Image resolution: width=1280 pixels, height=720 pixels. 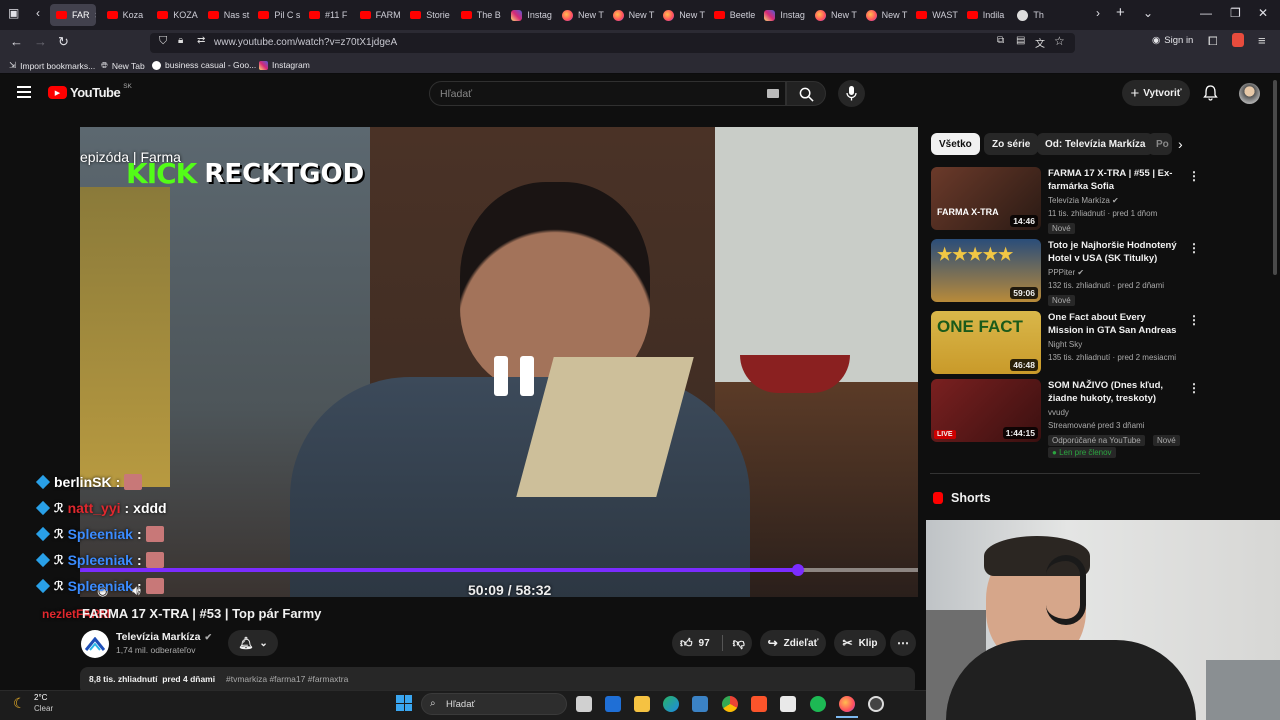 What do you see at coordinates (276, 15) in the screenshot?
I see `browser-tab: Pil C s` at bounding box center [276, 15].